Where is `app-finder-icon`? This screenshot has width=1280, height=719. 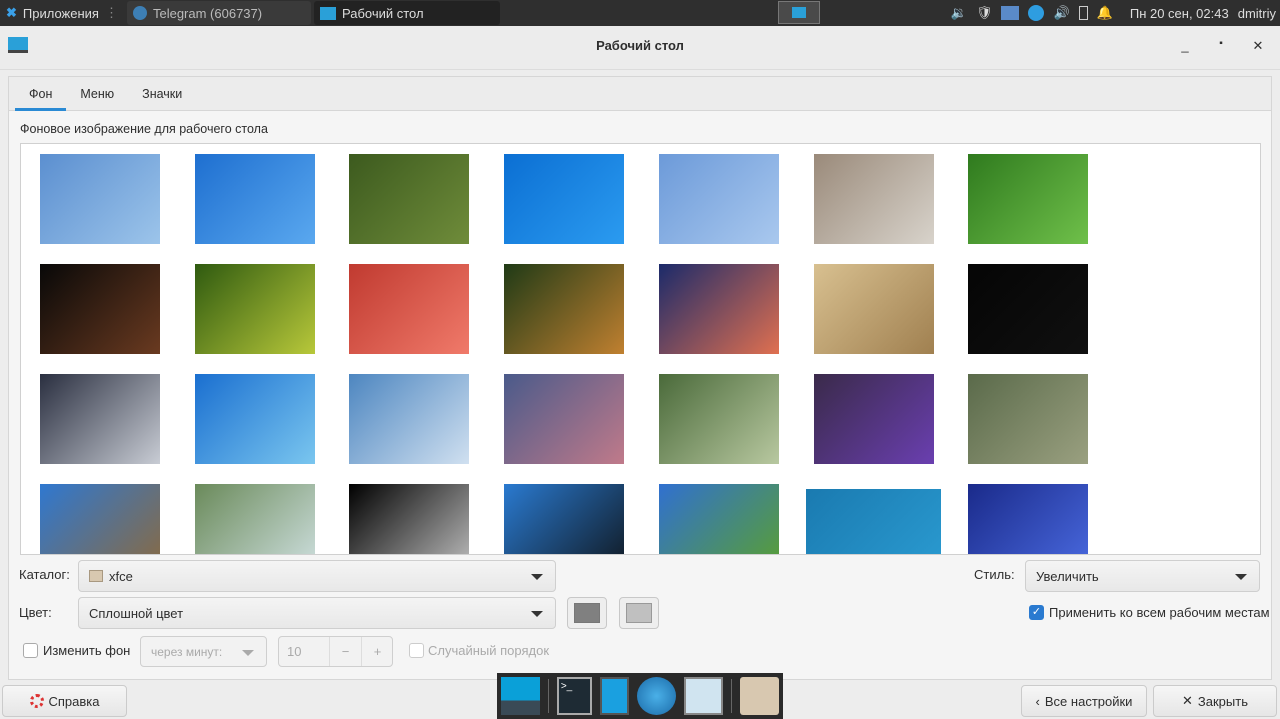
app-finder-icon is located at coordinates (704, 696).